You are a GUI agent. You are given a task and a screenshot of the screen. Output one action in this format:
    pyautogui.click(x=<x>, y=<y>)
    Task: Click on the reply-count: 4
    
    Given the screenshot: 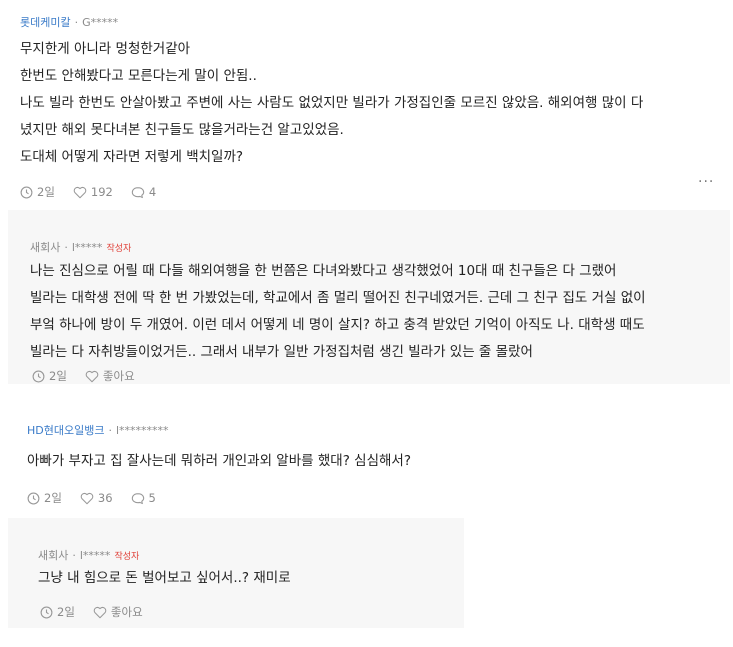 What is the action you would take?
    pyautogui.click(x=152, y=192)
    